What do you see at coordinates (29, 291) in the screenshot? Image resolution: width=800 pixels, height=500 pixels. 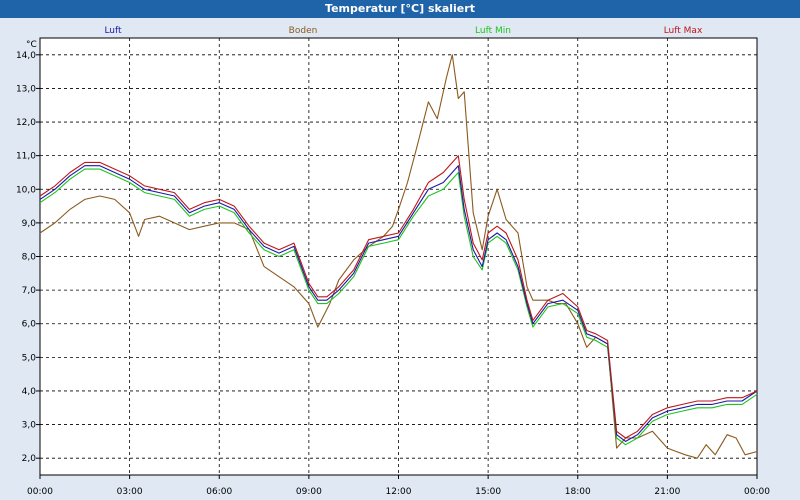 I see `y-tick-label: 7,0` at bounding box center [29, 291].